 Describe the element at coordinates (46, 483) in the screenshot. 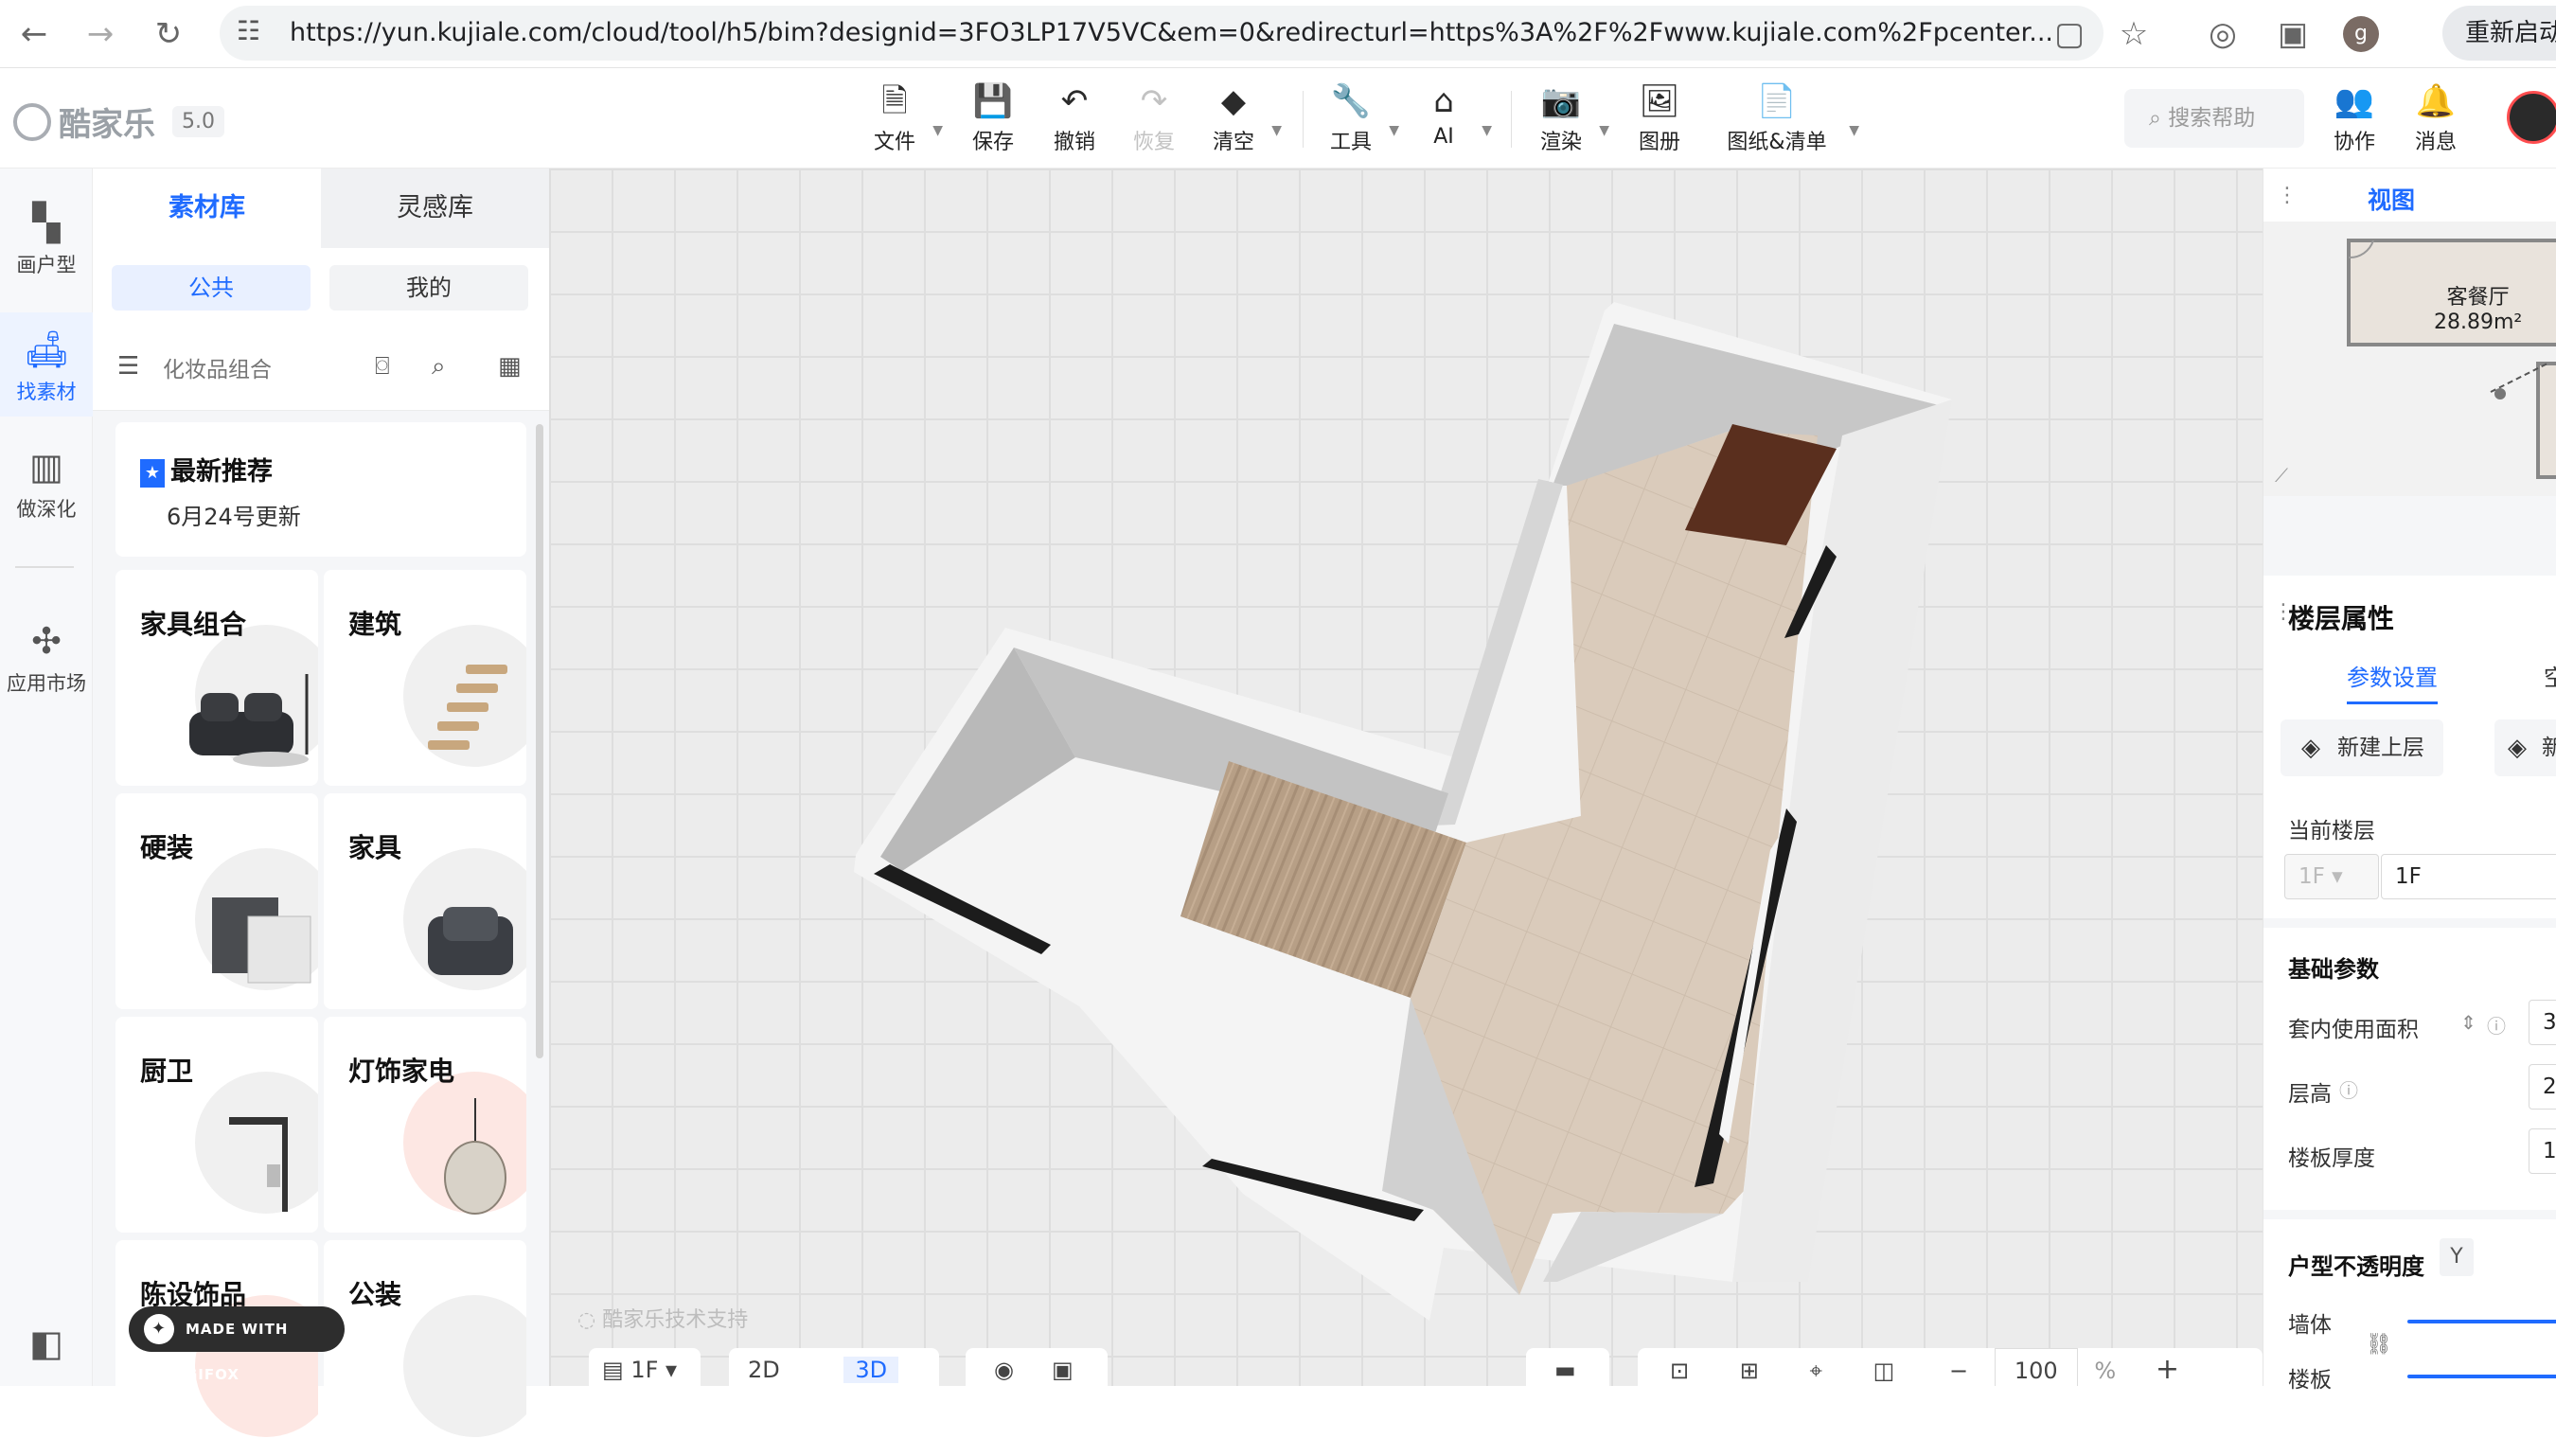

I see `rail-item-deepen: ▥ 做深化` at that location.